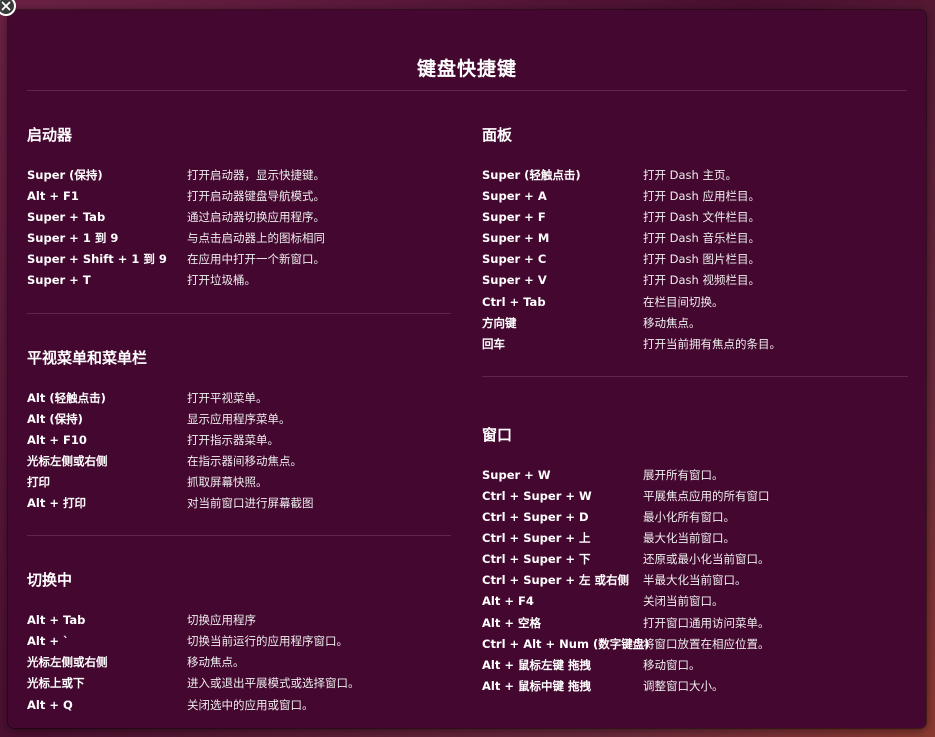 This screenshot has width=935, height=737. I want to click on shortcut-description: 打开当前拥有焦点的条目。, so click(712, 343).